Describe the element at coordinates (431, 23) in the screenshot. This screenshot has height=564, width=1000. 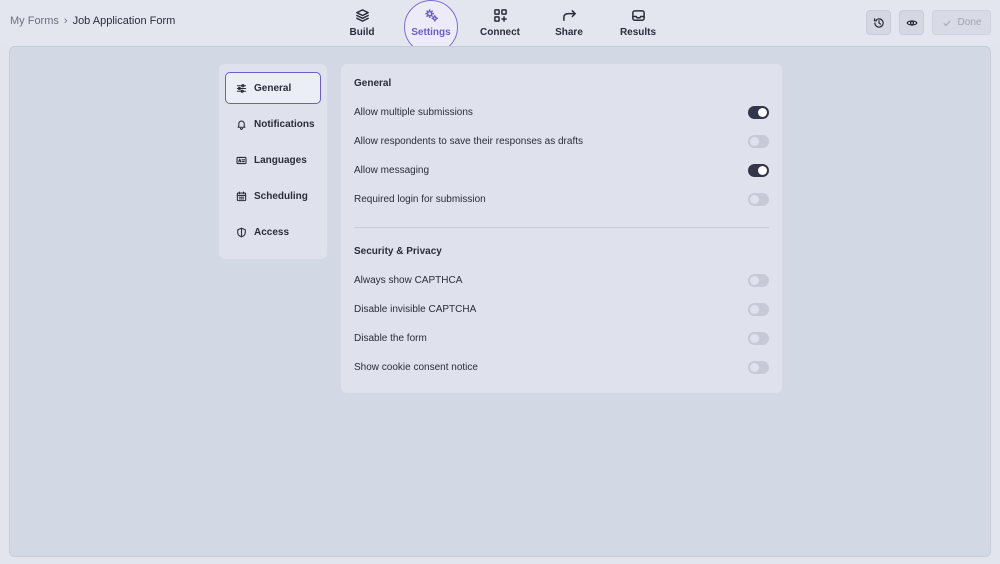
I see `nav-settings: Settings` at that location.